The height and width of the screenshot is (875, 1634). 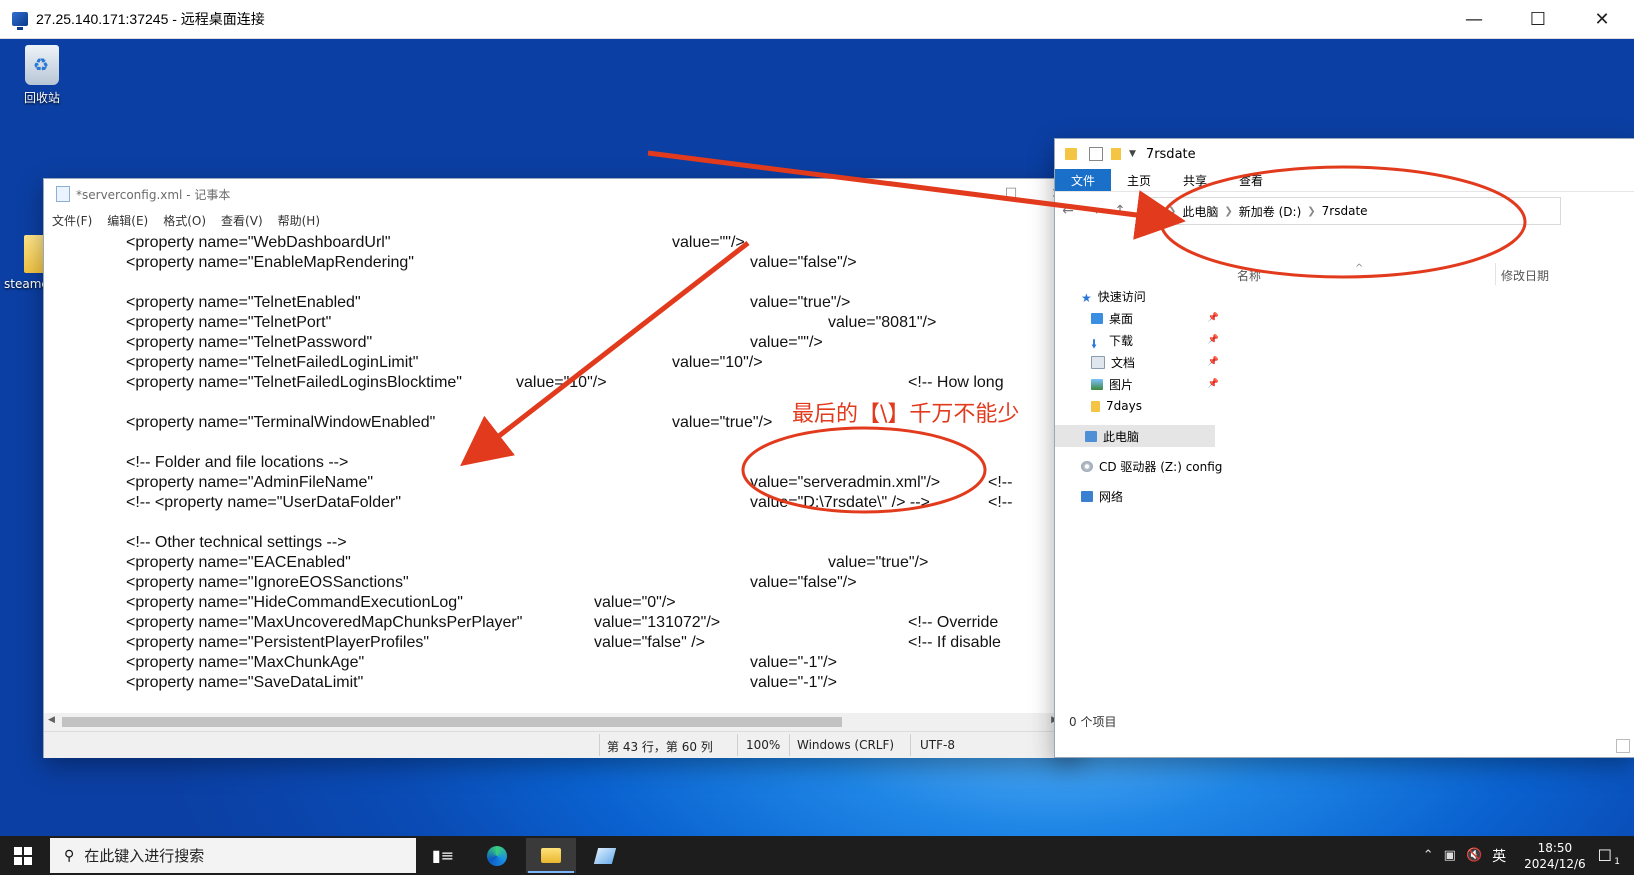 I want to click on address-bar: ❯ 此电脑 ❯ 新加卷 (D:) ❯ 7rsdate, so click(x=1350, y=211).